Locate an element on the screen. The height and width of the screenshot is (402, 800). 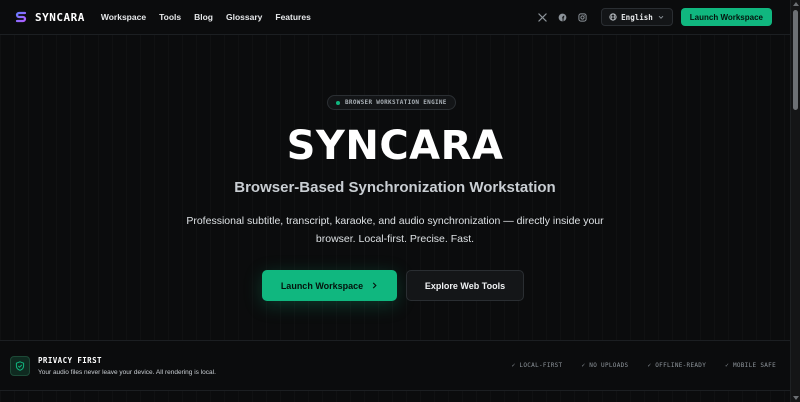
facebook-icon is located at coordinates (562, 17).